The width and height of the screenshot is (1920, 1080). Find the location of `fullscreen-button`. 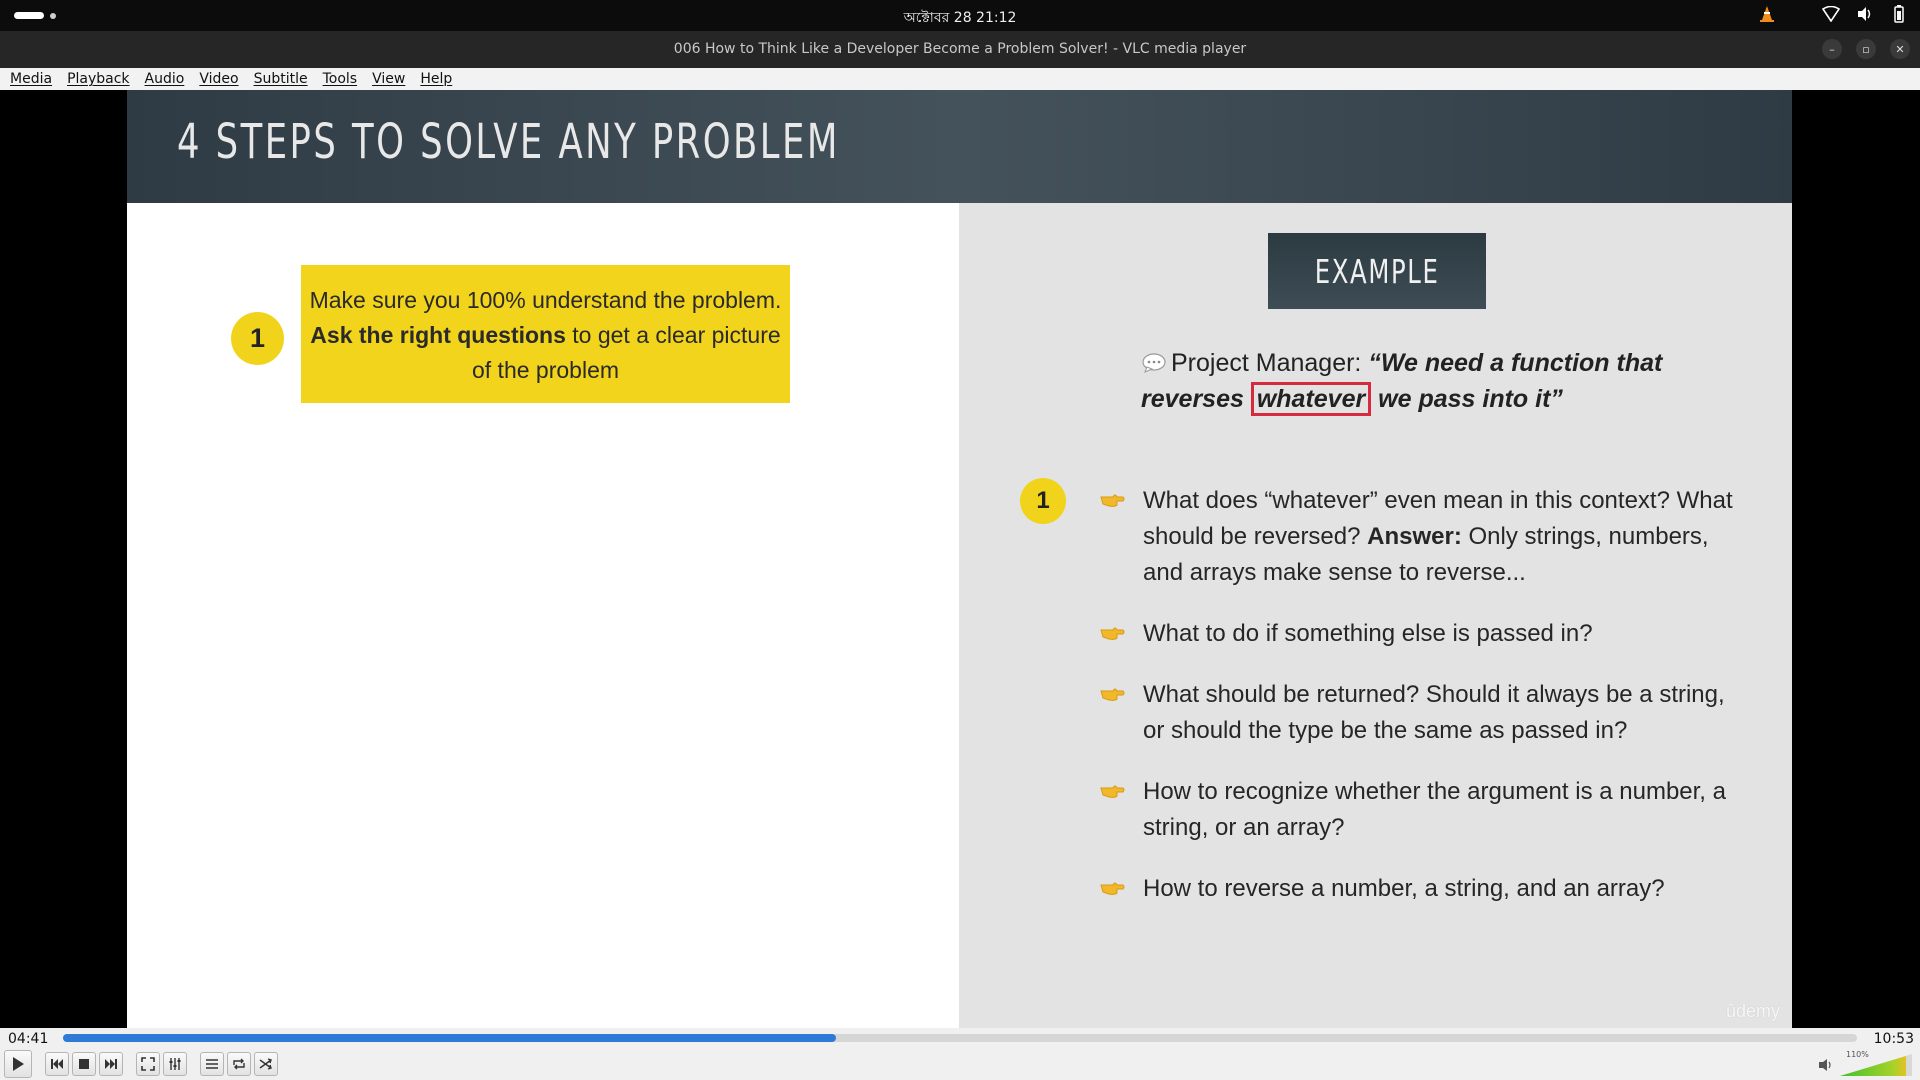

fullscreen-button is located at coordinates (148, 1064).